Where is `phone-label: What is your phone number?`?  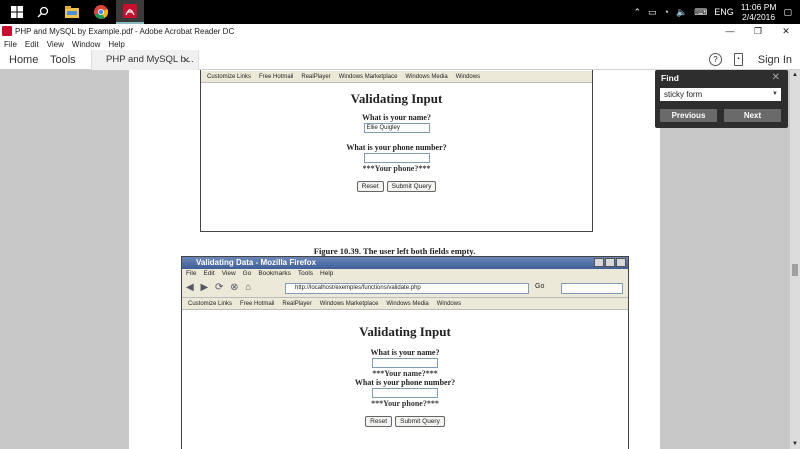
phone-label: What is your phone number? is located at coordinates (396, 147).